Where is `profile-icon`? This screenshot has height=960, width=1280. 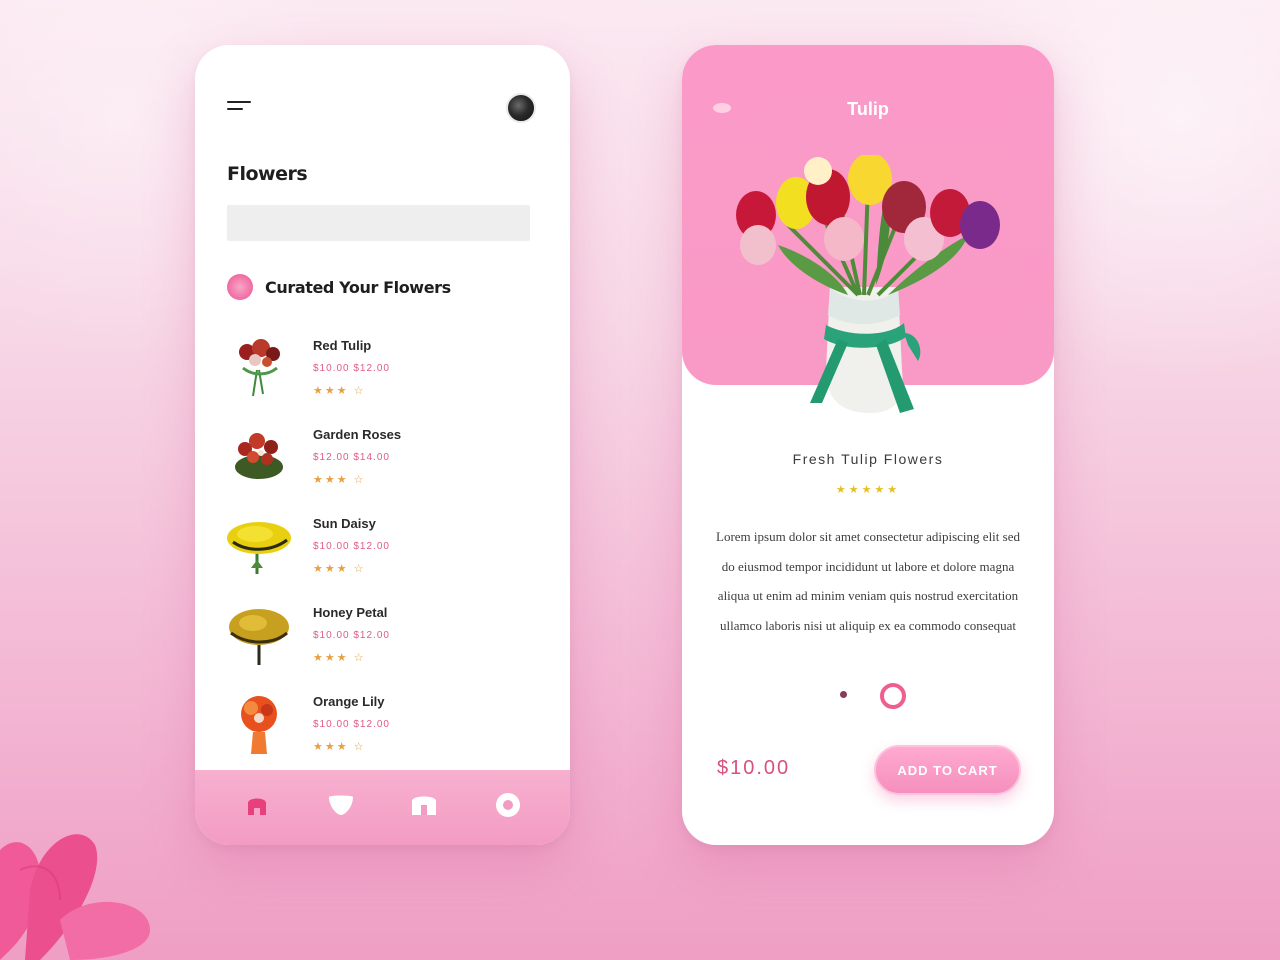
profile-icon is located at coordinates (508, 804).